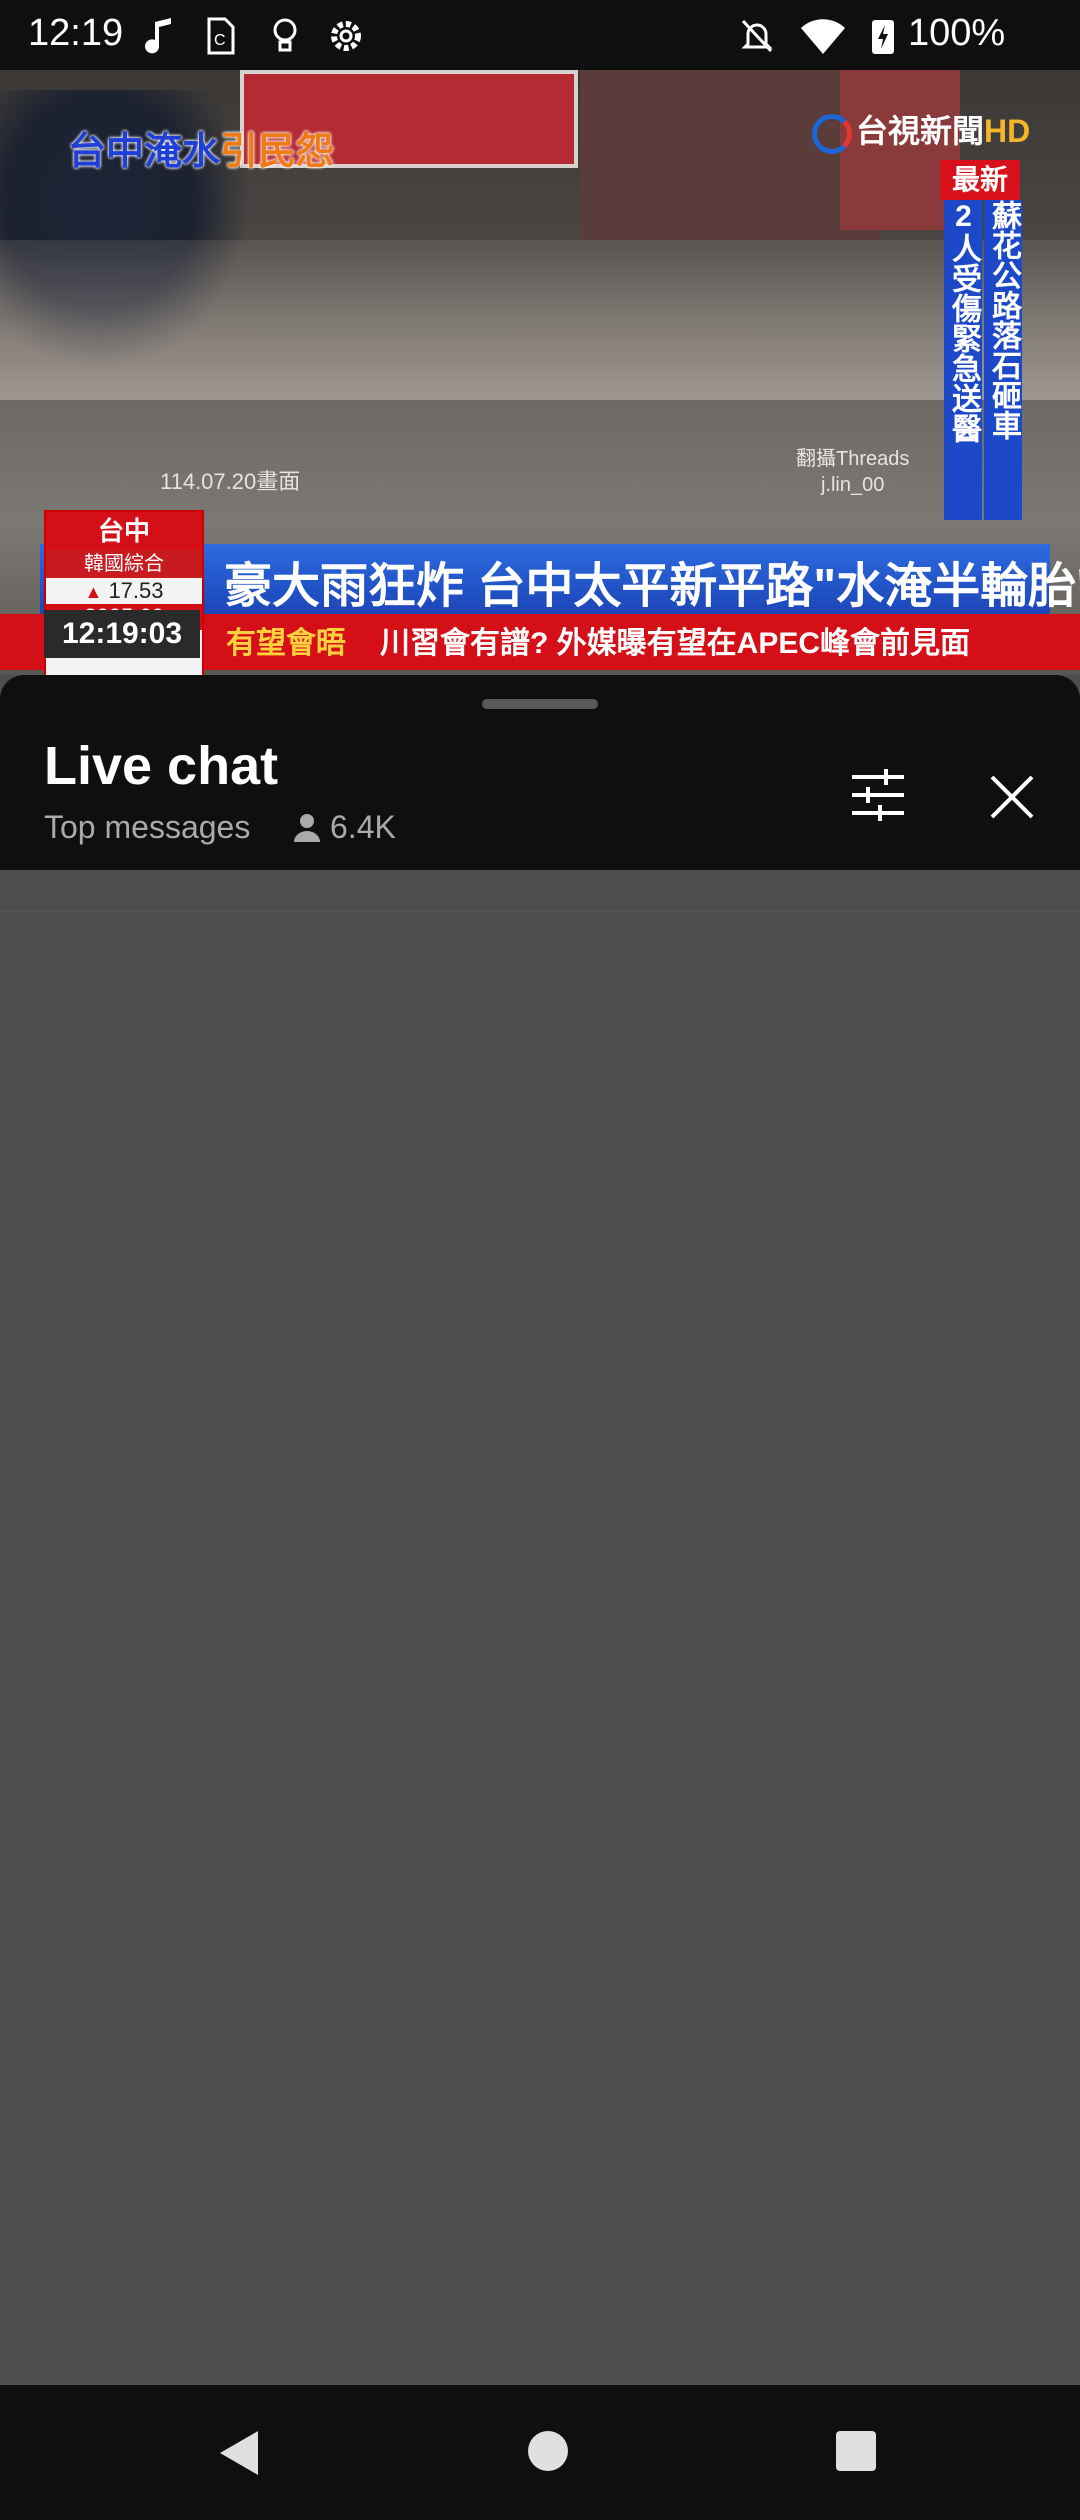 The image size is (1080, 2520). I want to click on chat-title: Live chat, so click(161, 766).